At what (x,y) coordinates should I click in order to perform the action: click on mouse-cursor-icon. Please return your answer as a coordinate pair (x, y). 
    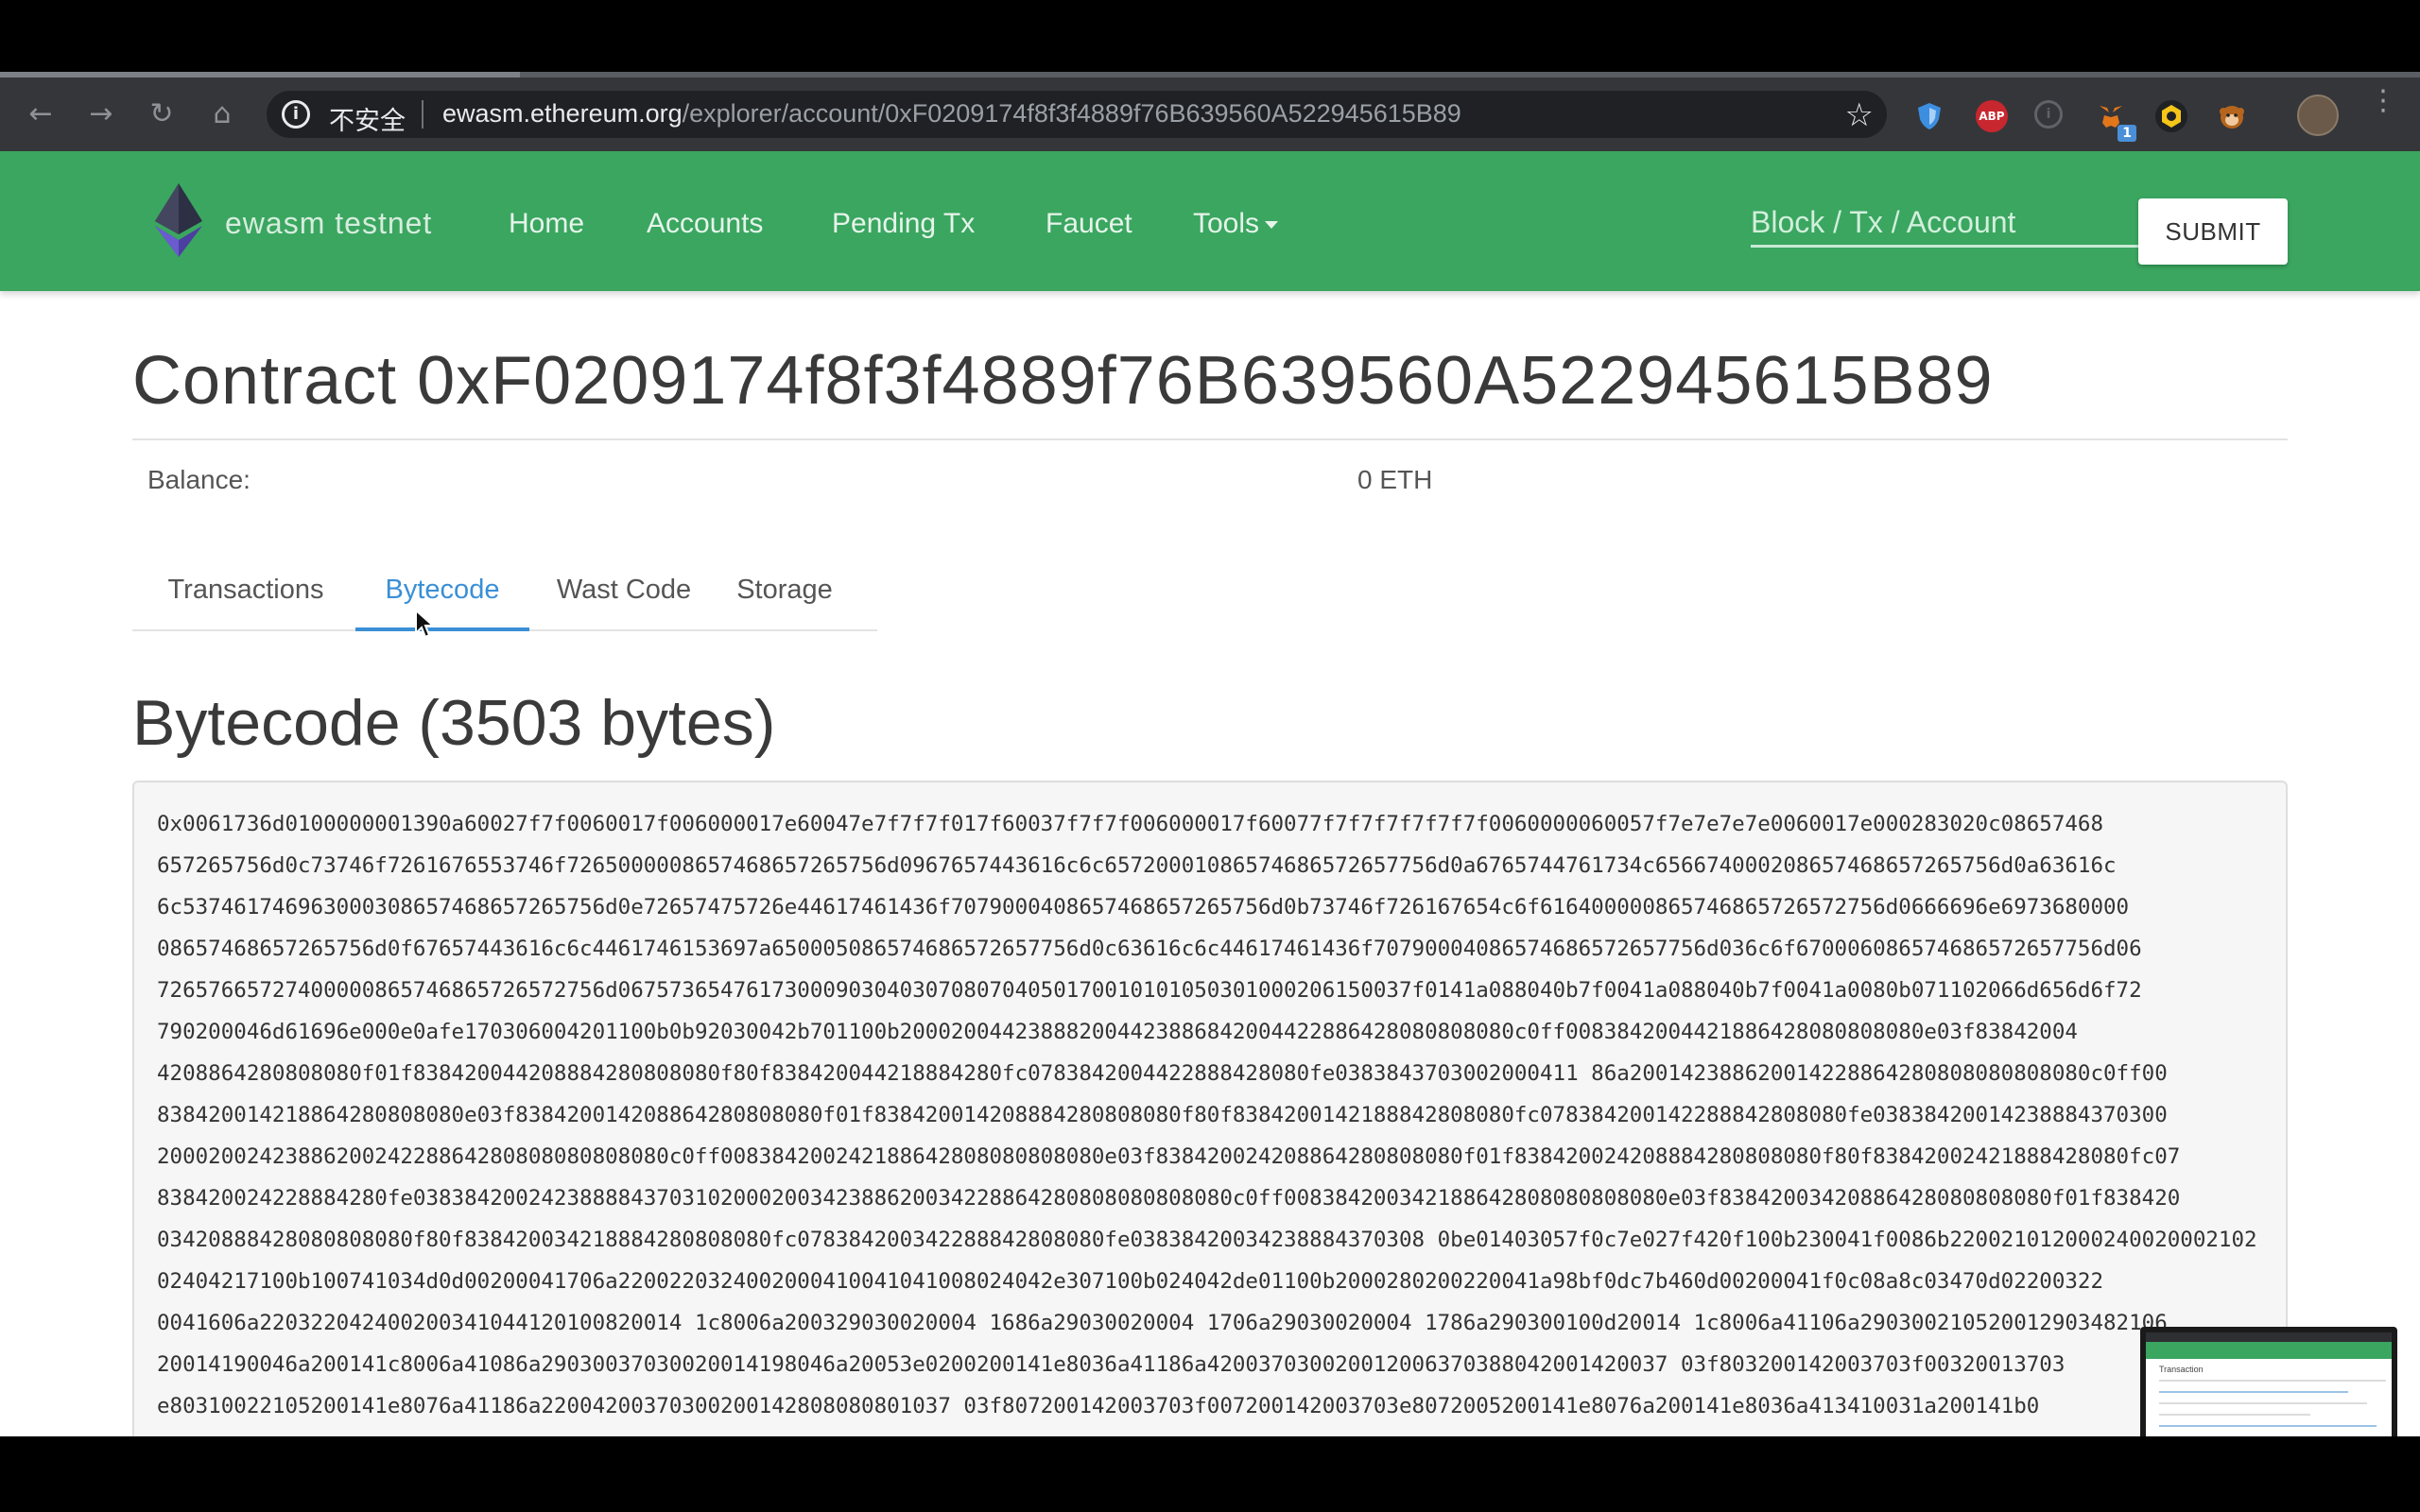
    Looking at the image, I should click on (425, 624).